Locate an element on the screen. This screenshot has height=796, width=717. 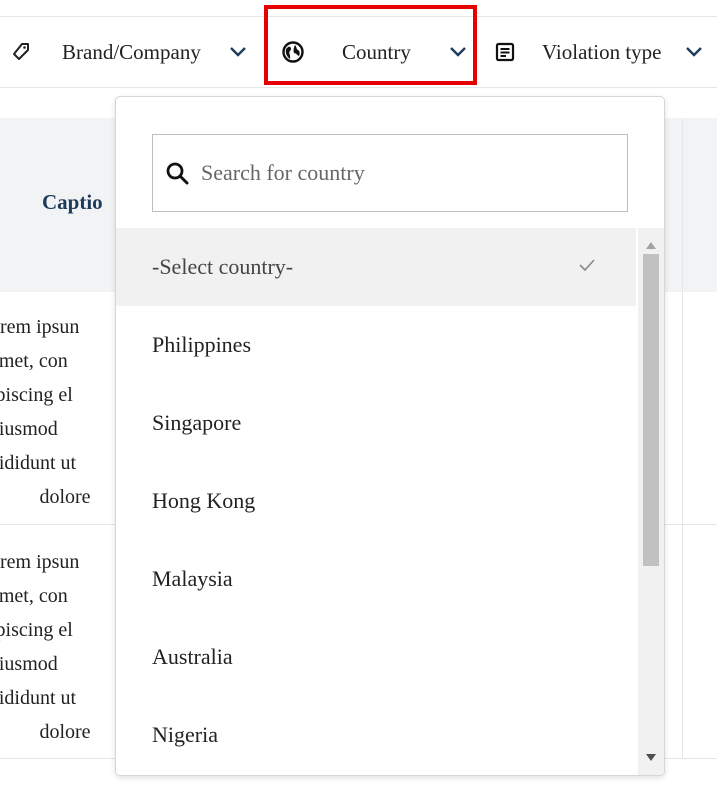
search-icon is located at coordinates (177, 173).